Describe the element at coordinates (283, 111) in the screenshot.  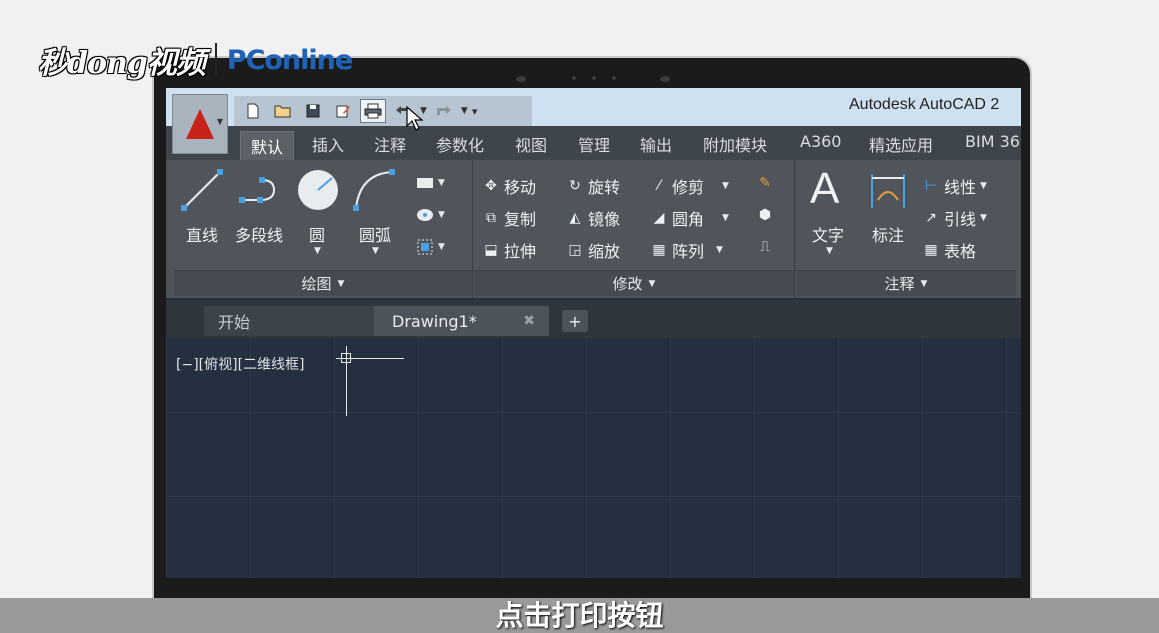
I see `open-icon` at that location.